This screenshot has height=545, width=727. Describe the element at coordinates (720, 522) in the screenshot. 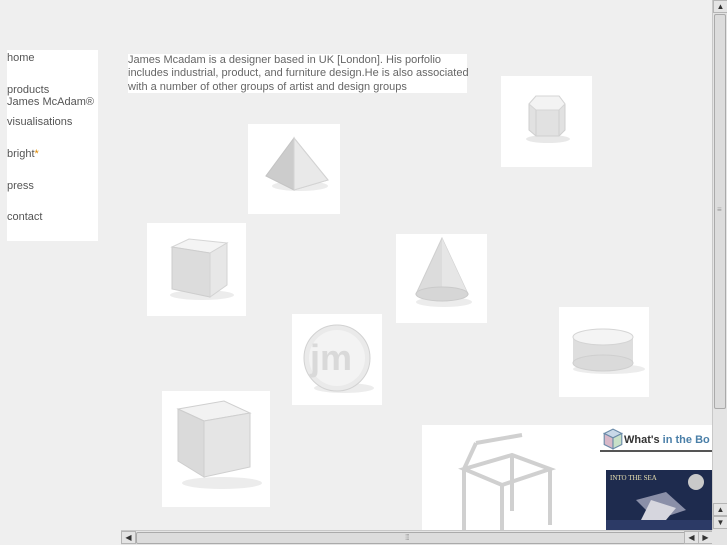

I see `scroll-down-icon: ▼` at that location.